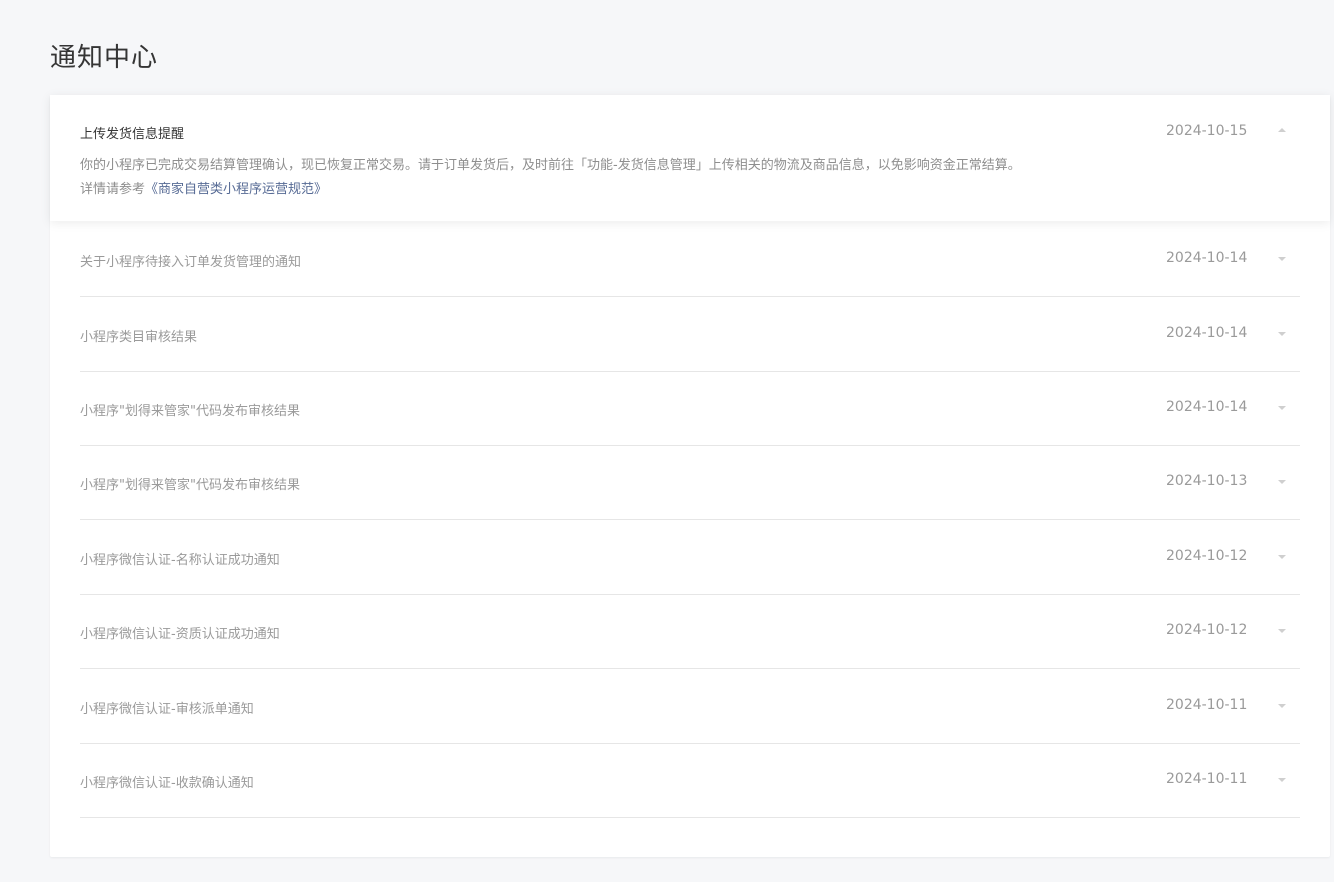 This screenshot has width=1334, height=882. I want to click on notification-item: 小程序"划得来管家"代码发布审核结果 2024-10-13, so click(690, 482).